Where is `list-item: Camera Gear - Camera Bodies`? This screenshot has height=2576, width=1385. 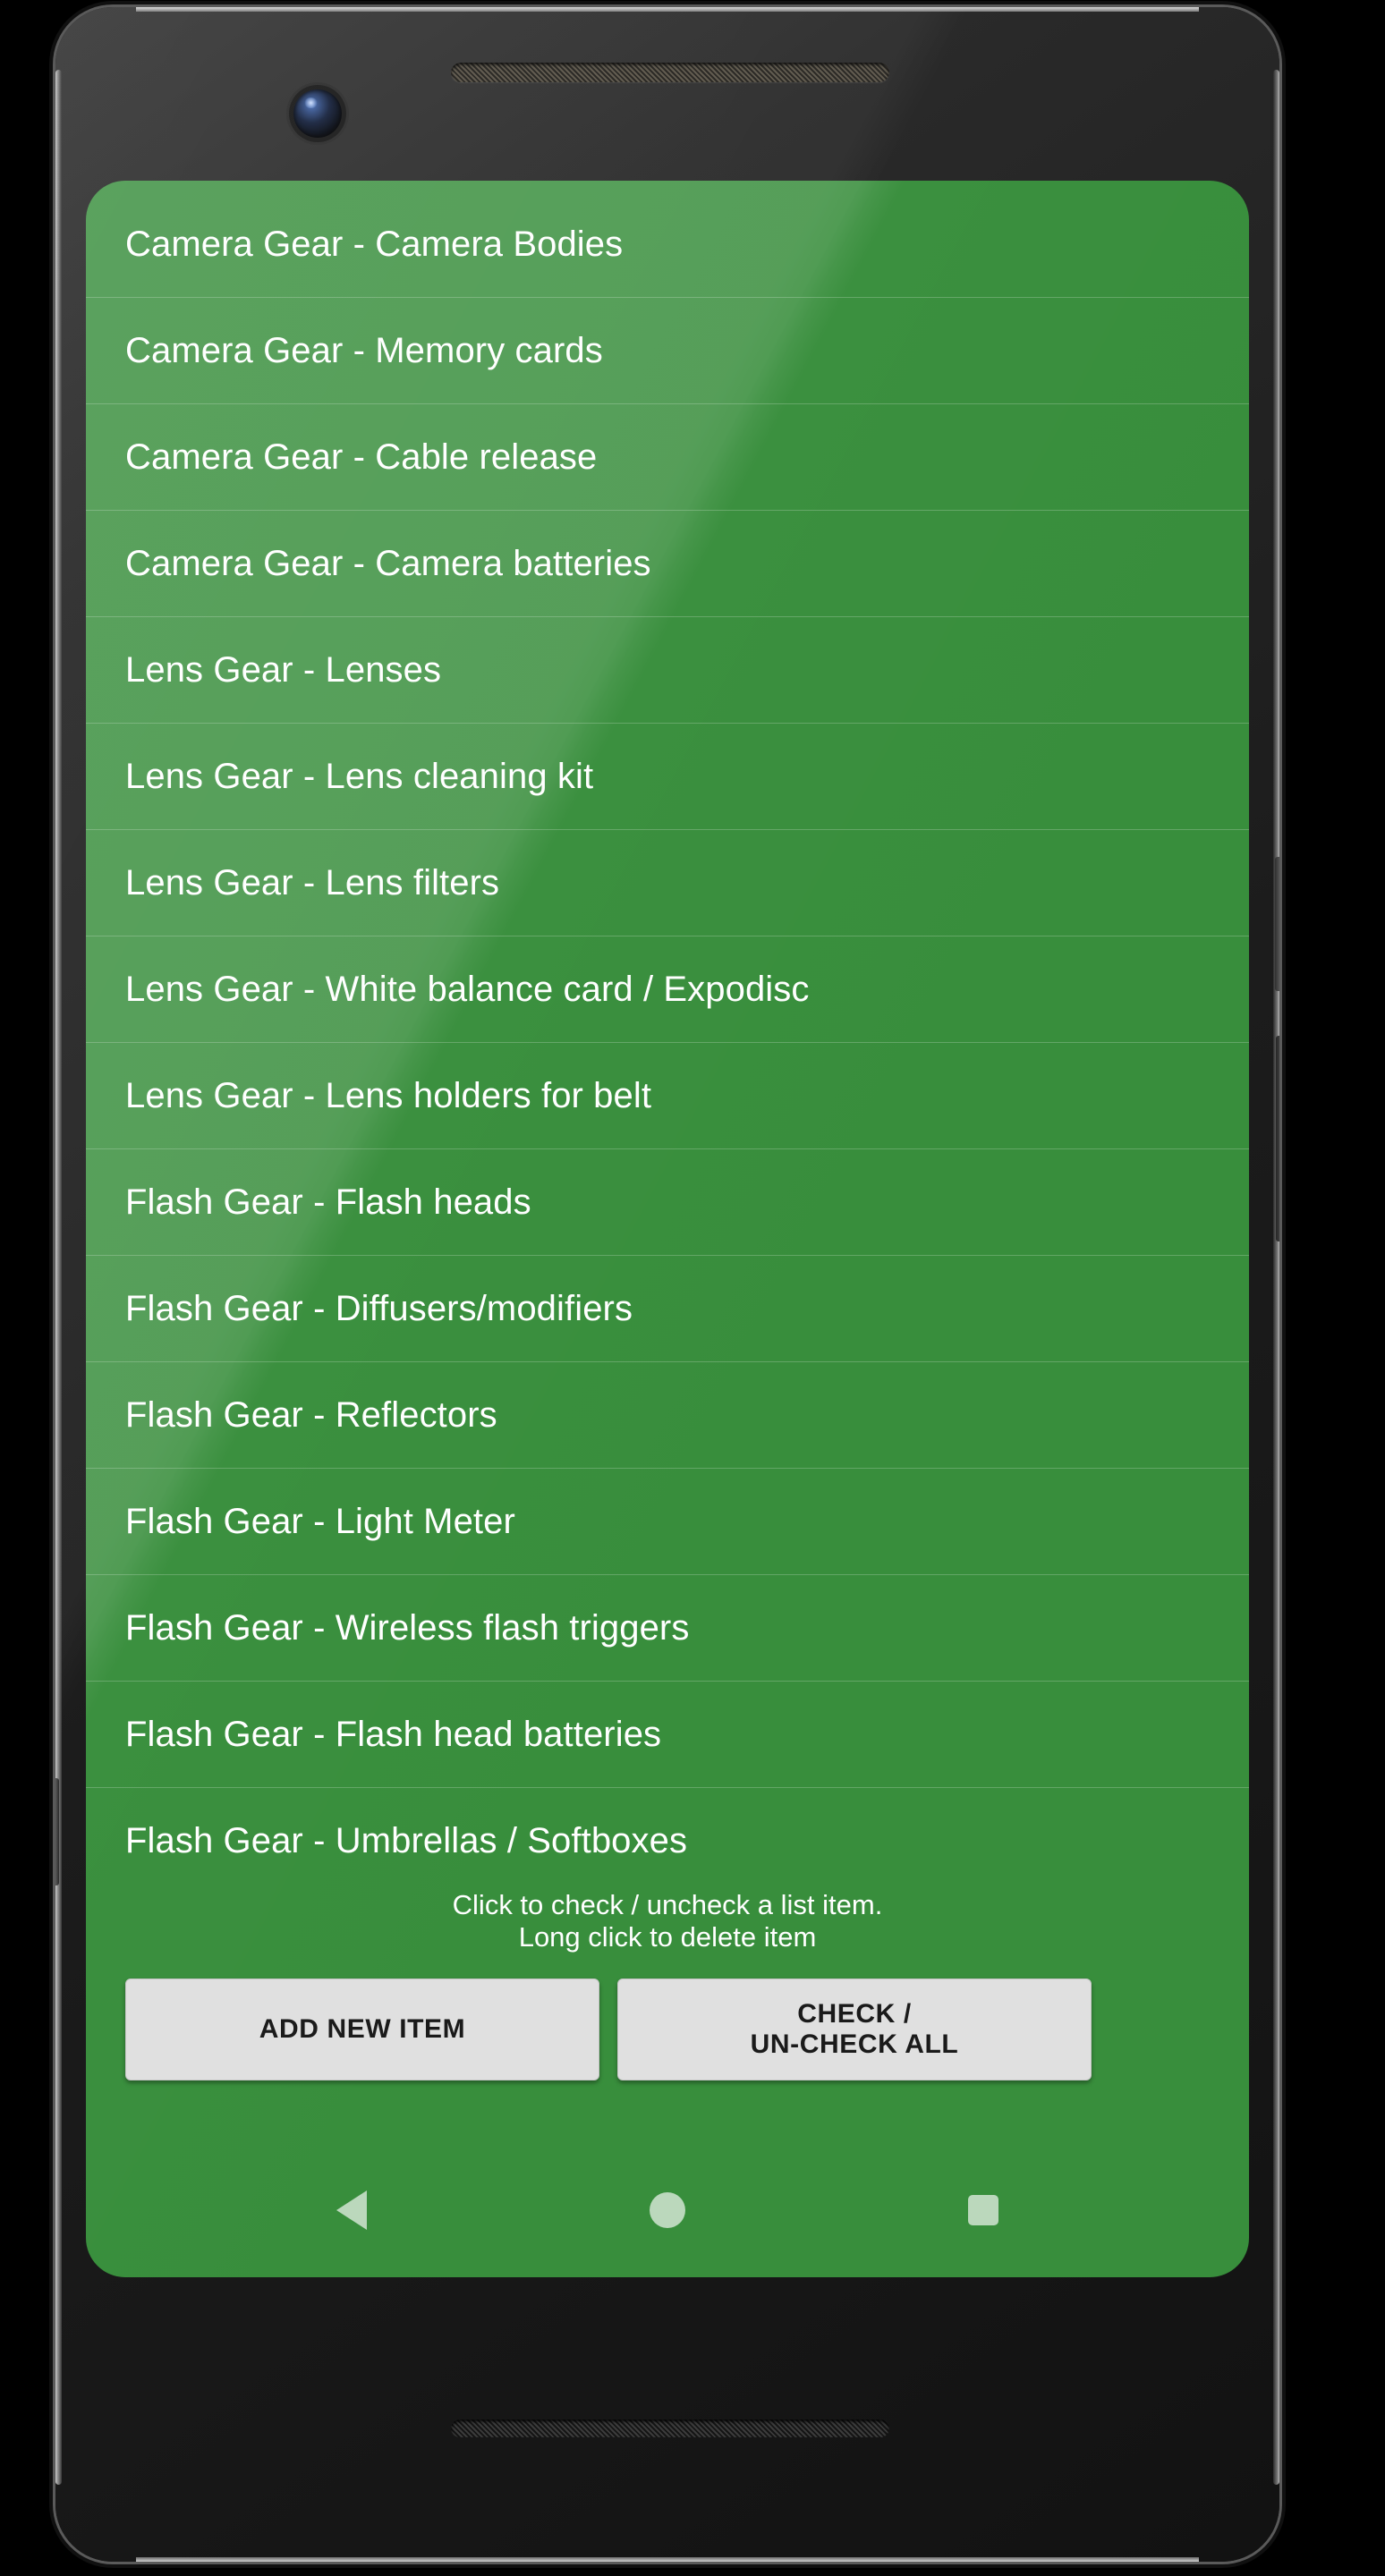 list-item: Camera Gear - Camera Bodies is located at coordinates (667, 244).